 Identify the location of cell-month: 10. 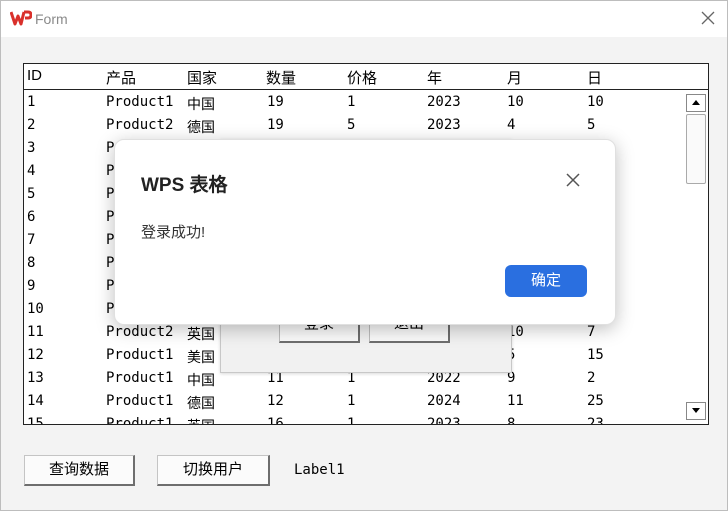
(515, 102).